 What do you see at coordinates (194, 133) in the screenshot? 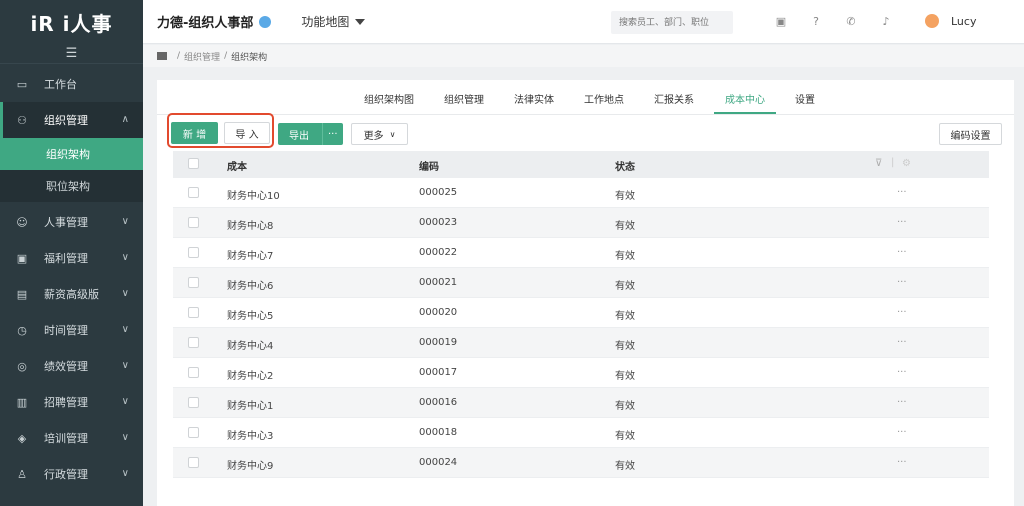
I see `add-button: 新 增` at bounding box center [194, 133].